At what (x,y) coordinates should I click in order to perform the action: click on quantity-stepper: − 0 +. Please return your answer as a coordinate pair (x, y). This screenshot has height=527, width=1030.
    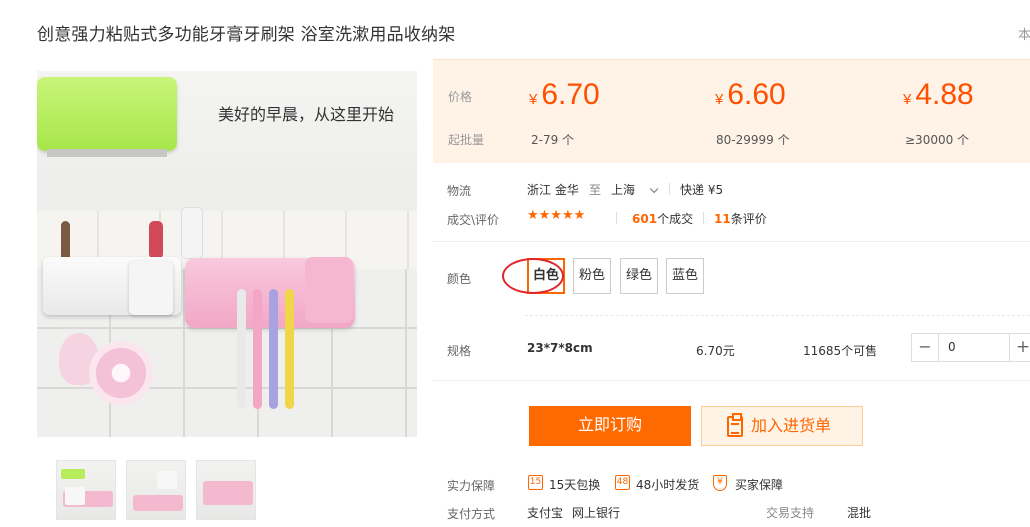
    Looking at the image, I should click on (970, 347).